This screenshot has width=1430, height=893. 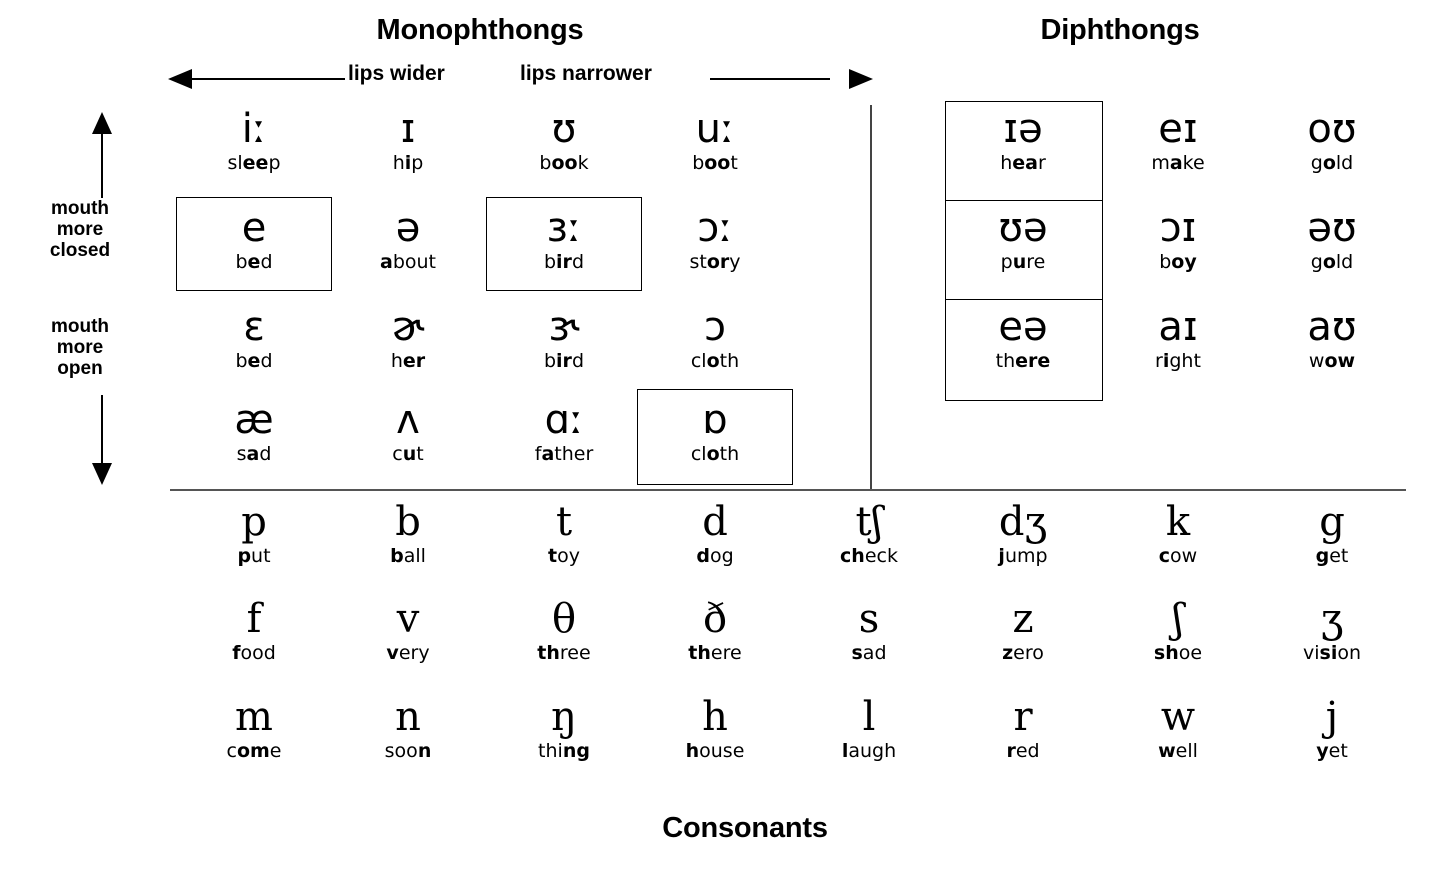 What do you see at coordinates (408, 728) in the screenshot?
I see `consonant-n: n soon` at bounding box center [408, 728].